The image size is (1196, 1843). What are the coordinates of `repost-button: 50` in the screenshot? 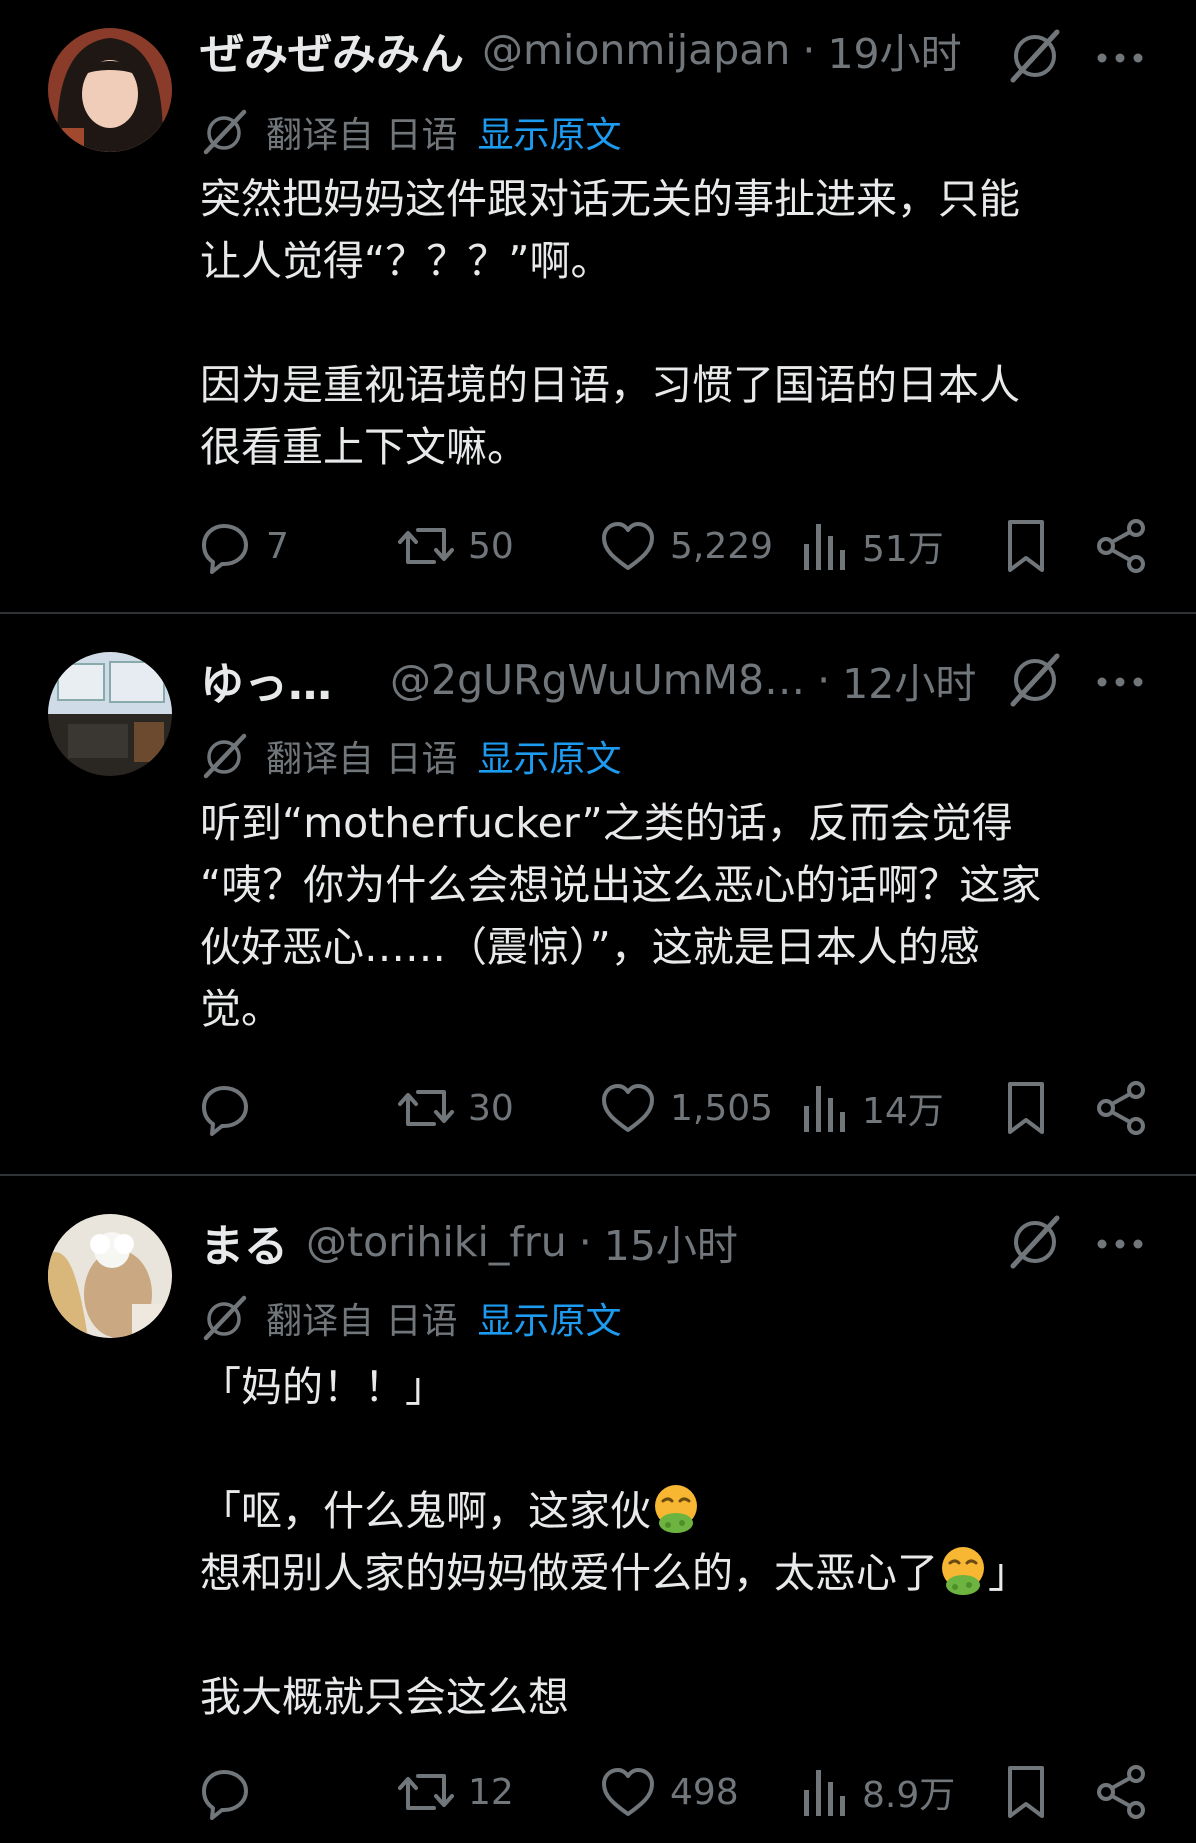 It's located at (456, 546).